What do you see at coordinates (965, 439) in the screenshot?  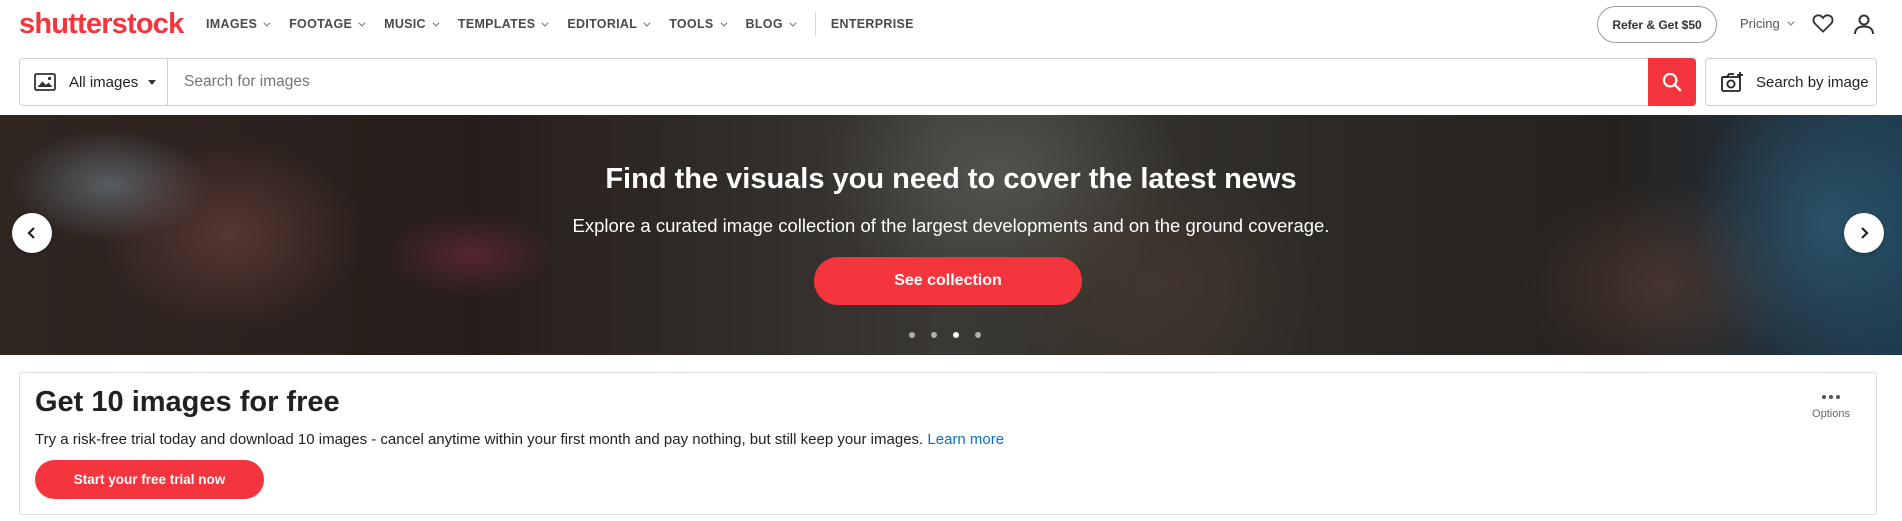 I see `learn-more-link: Learn more` at bounding box center [965, 439].